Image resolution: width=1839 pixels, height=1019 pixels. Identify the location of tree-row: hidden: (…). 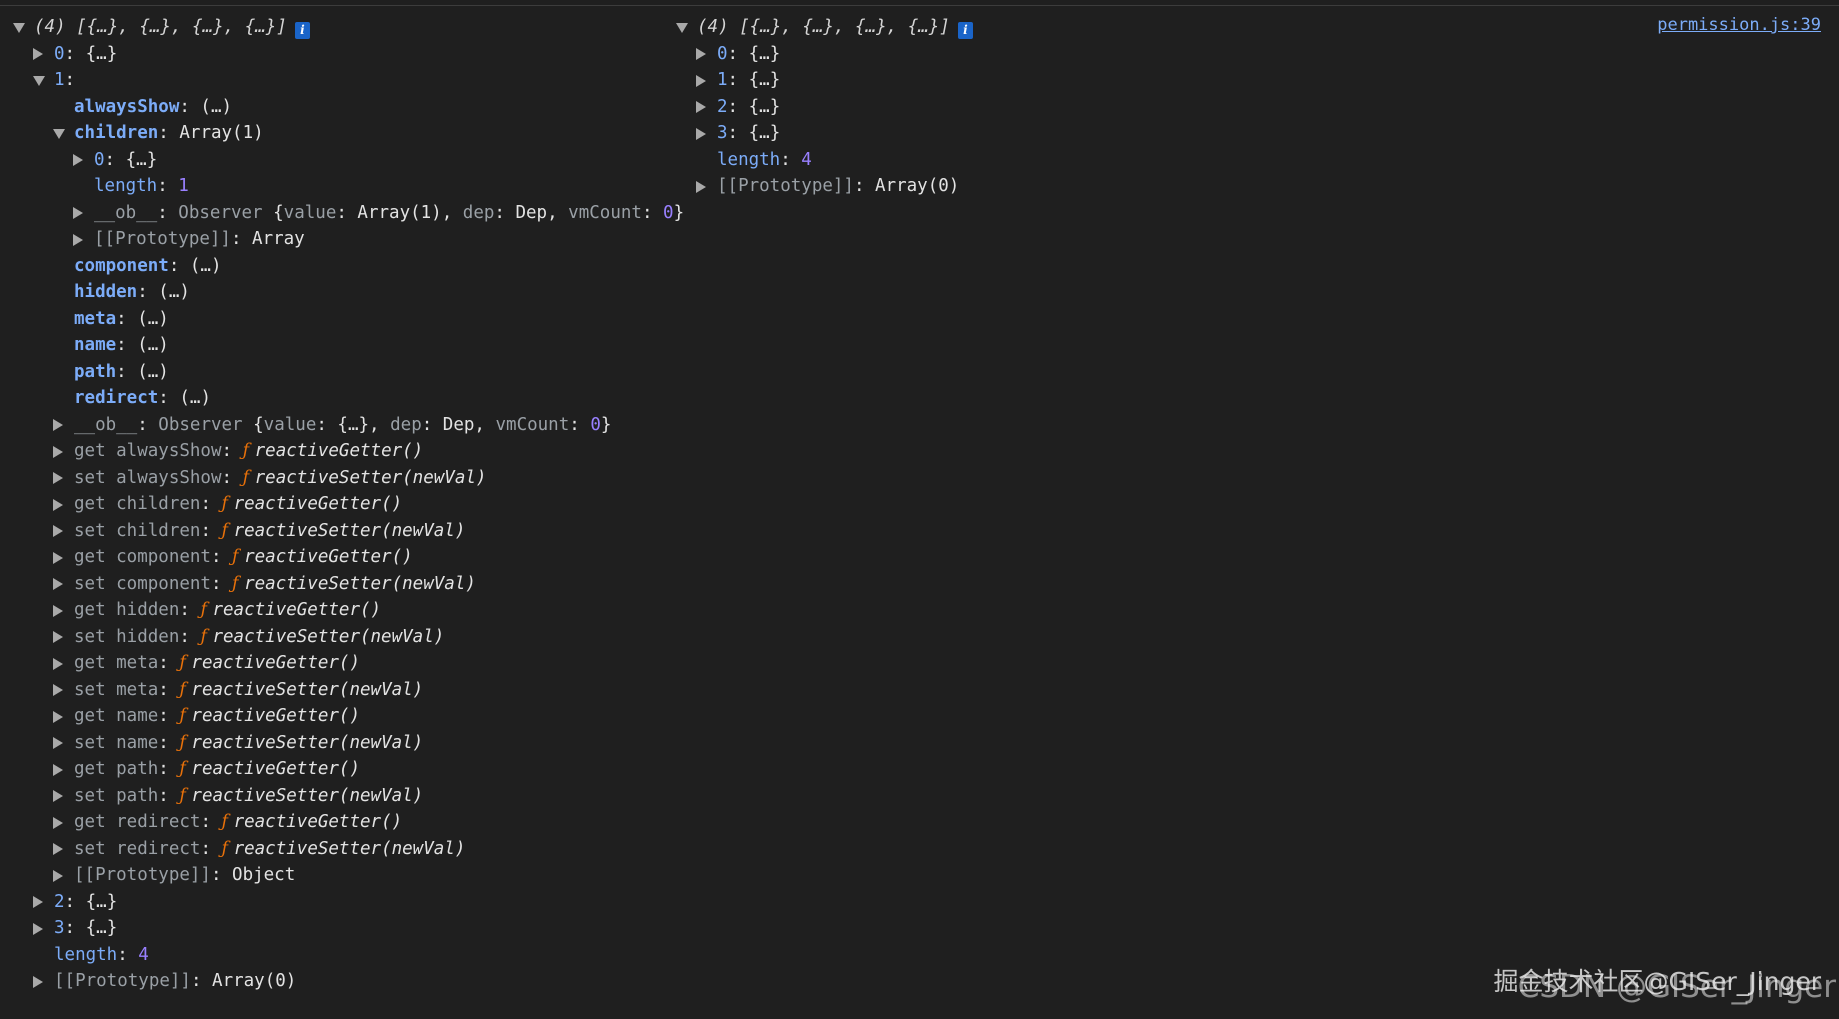
(352, 292).